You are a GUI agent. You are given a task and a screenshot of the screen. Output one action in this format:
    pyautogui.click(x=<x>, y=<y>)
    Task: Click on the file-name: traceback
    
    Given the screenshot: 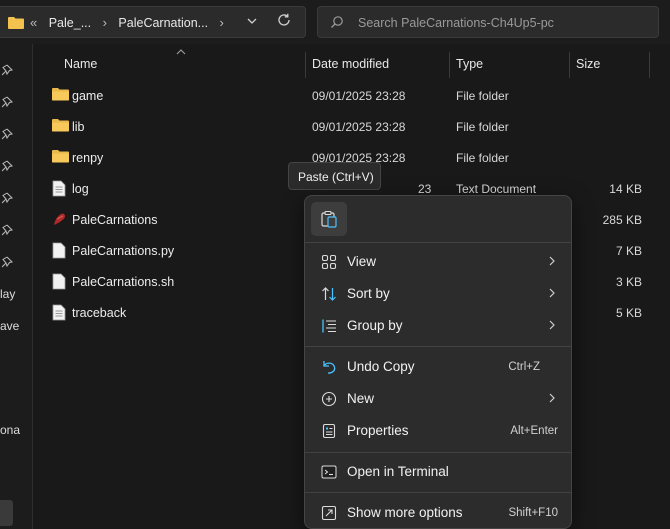 What is the action you would take?
    pyautogui.click(x=99, y=313)
    